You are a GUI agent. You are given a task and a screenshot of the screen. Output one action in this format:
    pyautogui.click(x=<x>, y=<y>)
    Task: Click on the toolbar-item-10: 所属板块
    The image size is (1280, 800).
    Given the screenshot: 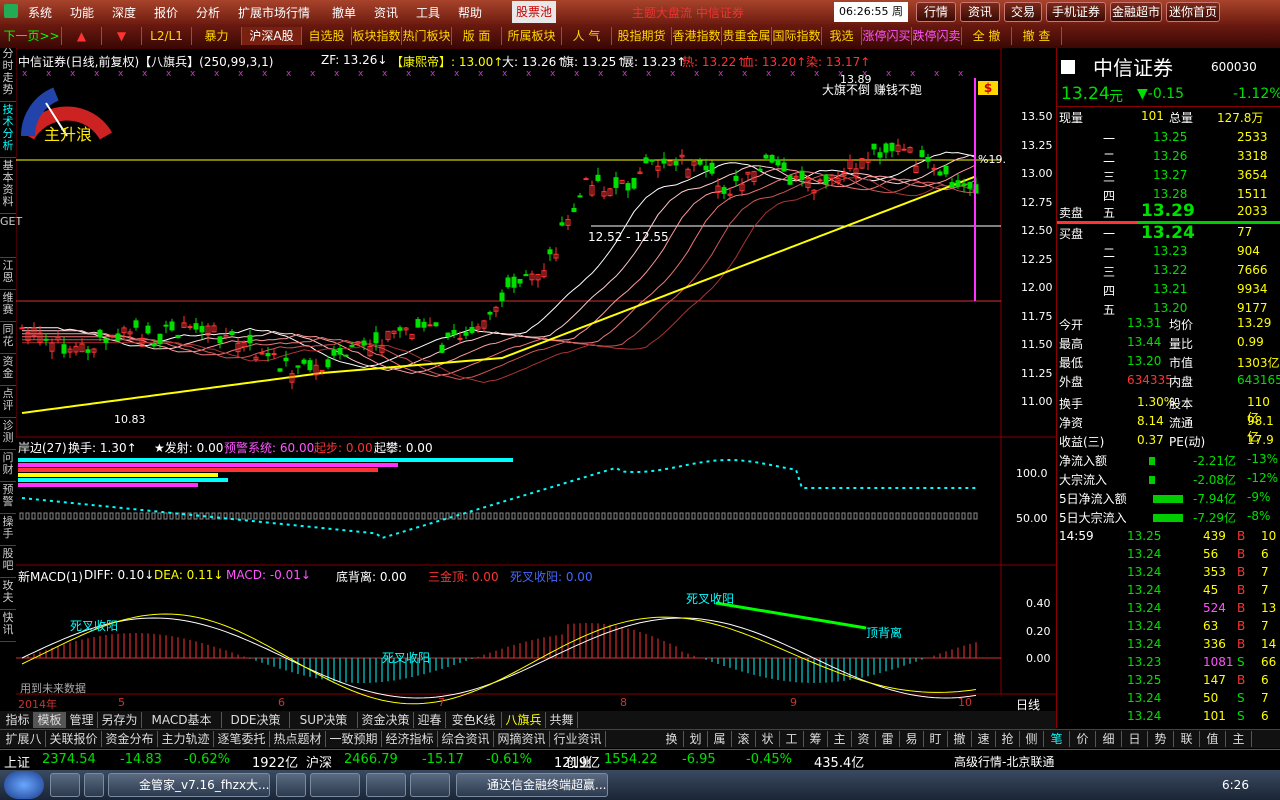 What is the action you would take?
    pyautogui.click(x=532, y=36)
    